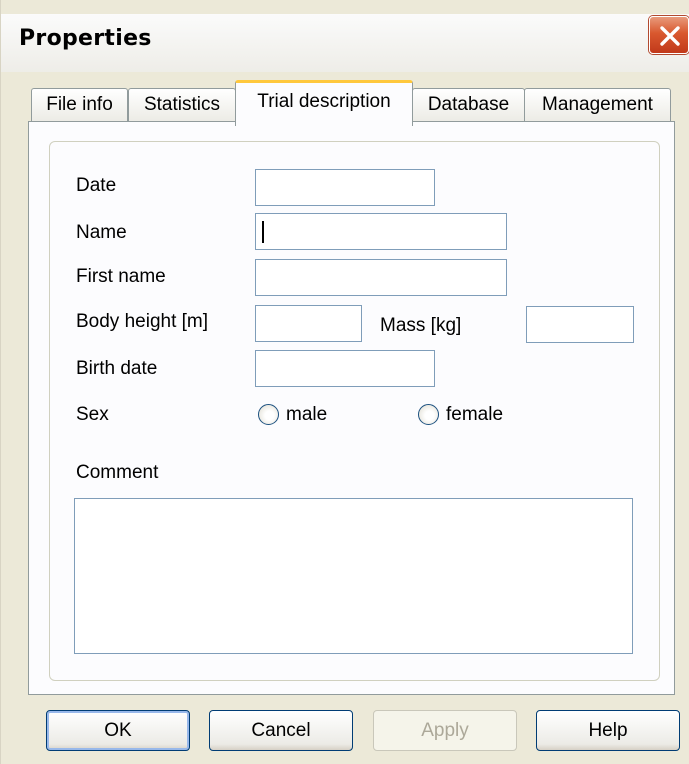  Describe the element at coordinates (445, 730) in the screenshot. I see `apply-button: Apply` at that location.